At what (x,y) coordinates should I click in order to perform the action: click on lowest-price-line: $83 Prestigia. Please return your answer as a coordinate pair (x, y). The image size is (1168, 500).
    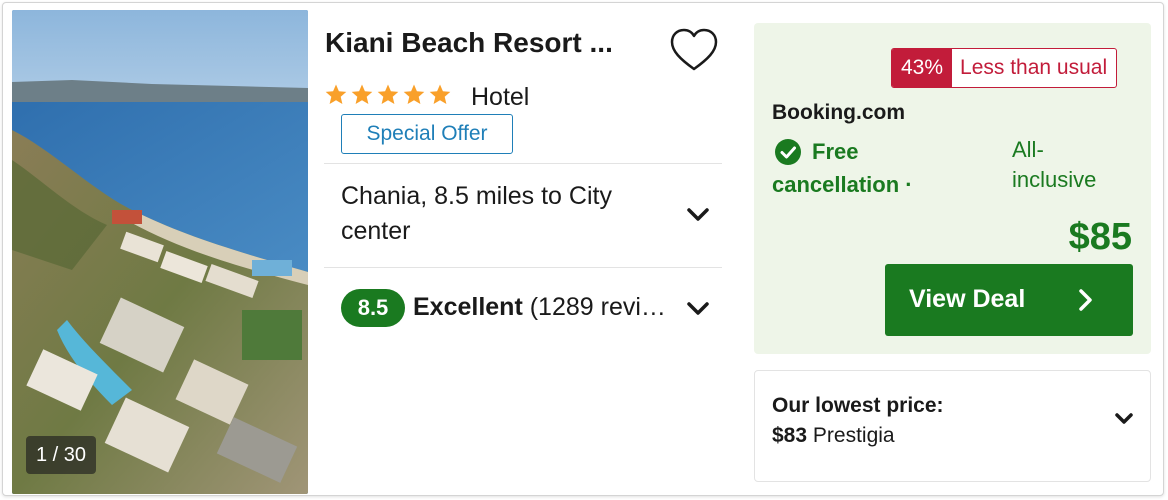
    Looking at the image, I should click on (833, 436).